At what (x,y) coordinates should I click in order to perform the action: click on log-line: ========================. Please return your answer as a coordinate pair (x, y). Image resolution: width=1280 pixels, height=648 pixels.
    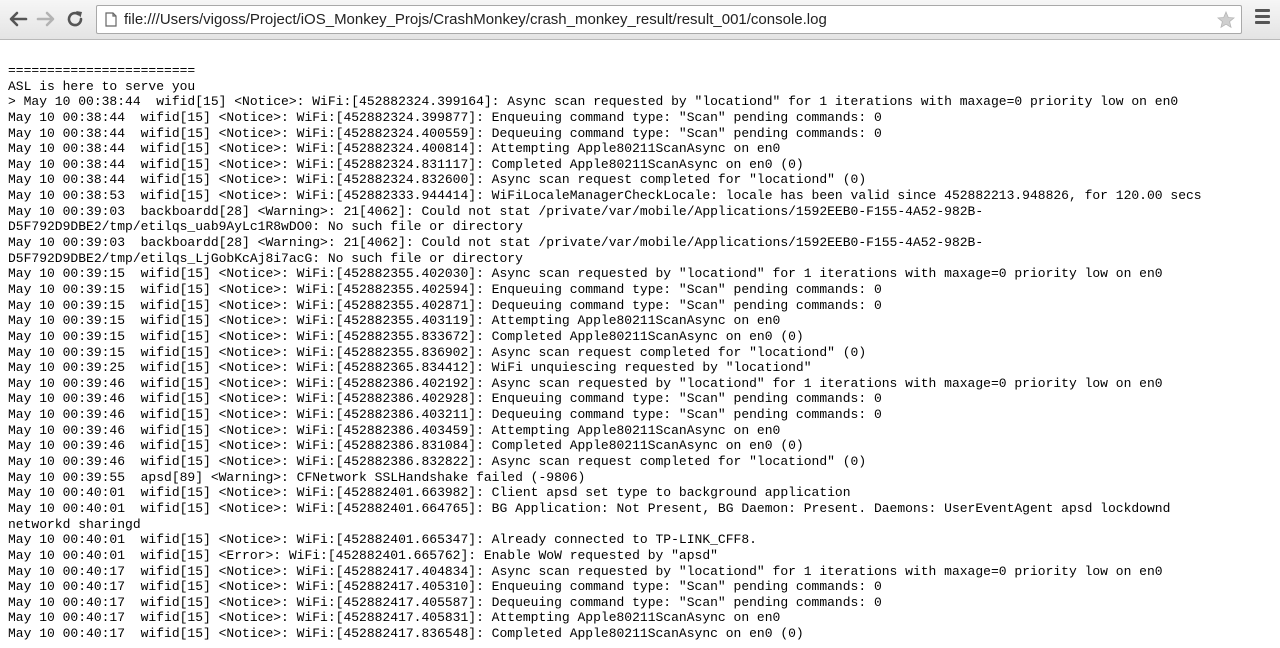
    Looking at the image, I should click on (102, 70).